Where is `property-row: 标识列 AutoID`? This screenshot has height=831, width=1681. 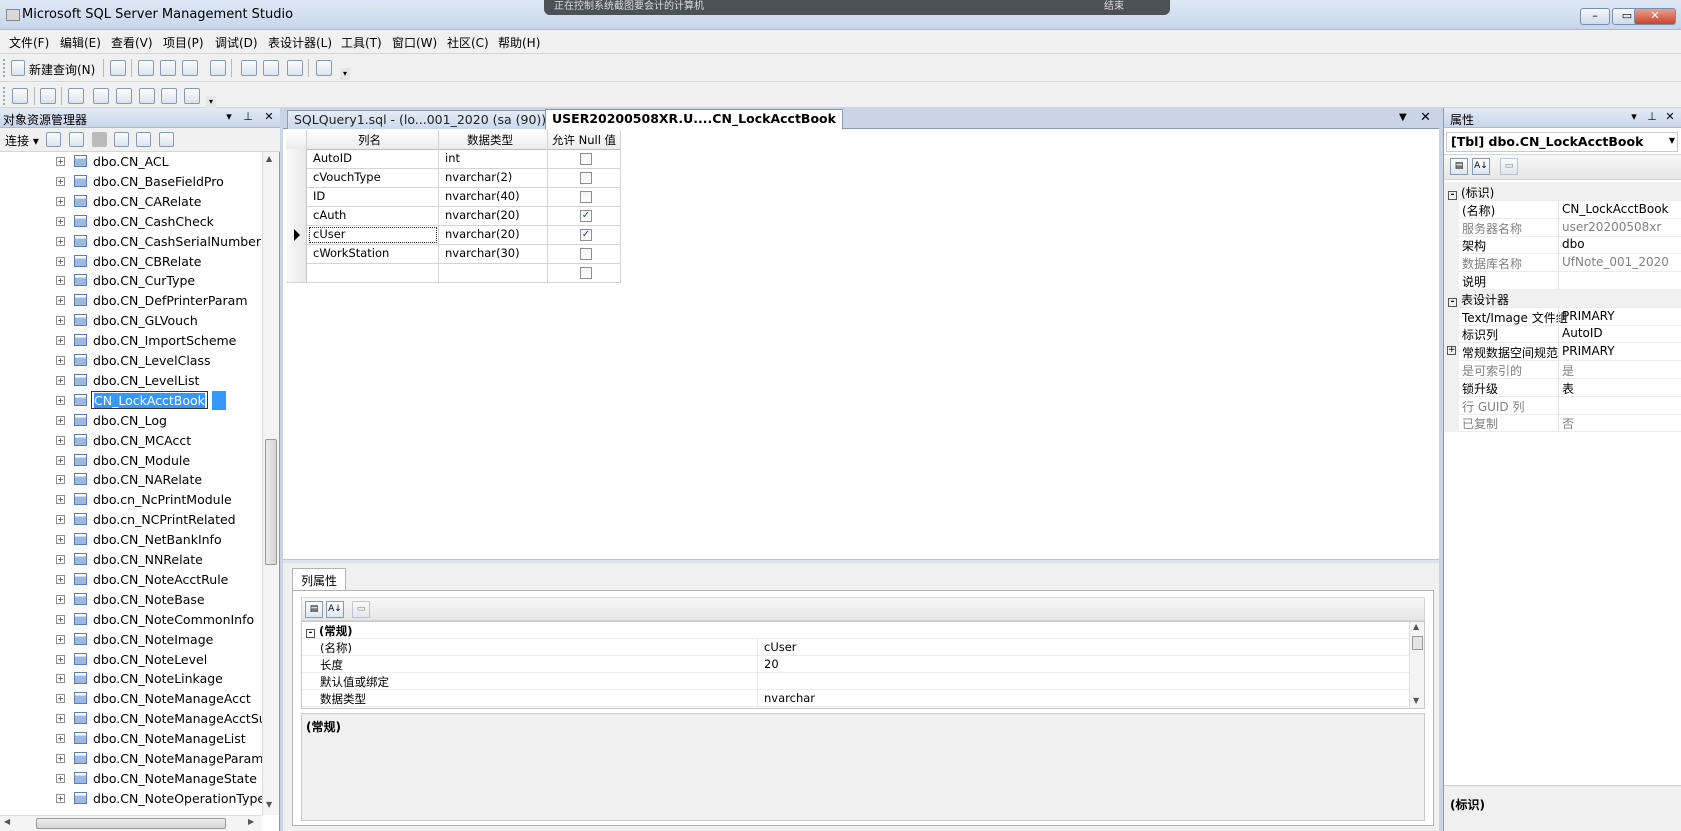
property-row: 标识列 AutoID is located at coordinates (1562, 334).